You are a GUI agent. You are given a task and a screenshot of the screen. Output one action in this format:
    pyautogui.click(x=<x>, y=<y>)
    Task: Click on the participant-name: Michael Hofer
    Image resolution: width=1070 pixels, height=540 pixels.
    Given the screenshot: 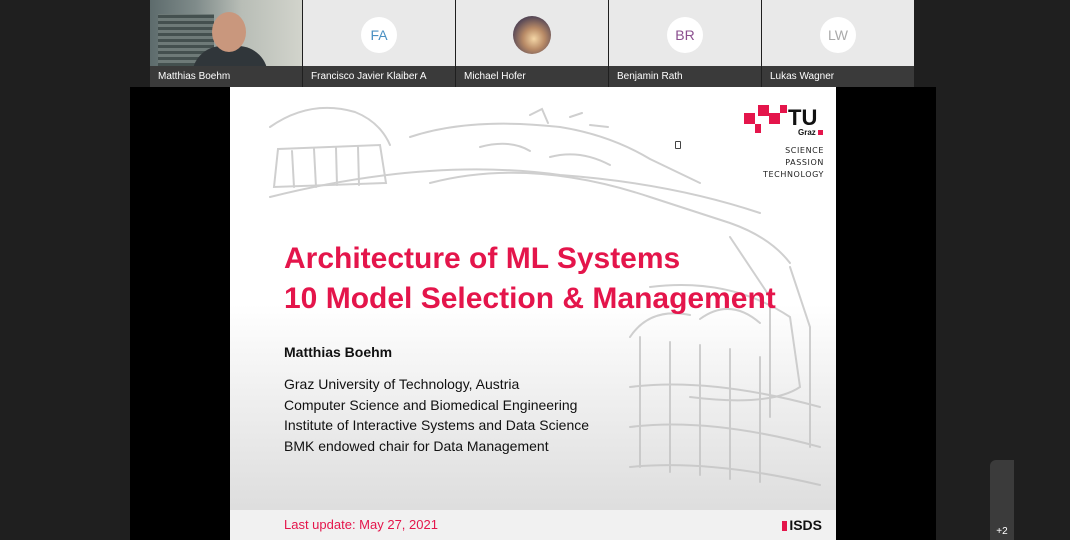 What is the action you would take?
    pyautogui.click(x=532, y=76)
    